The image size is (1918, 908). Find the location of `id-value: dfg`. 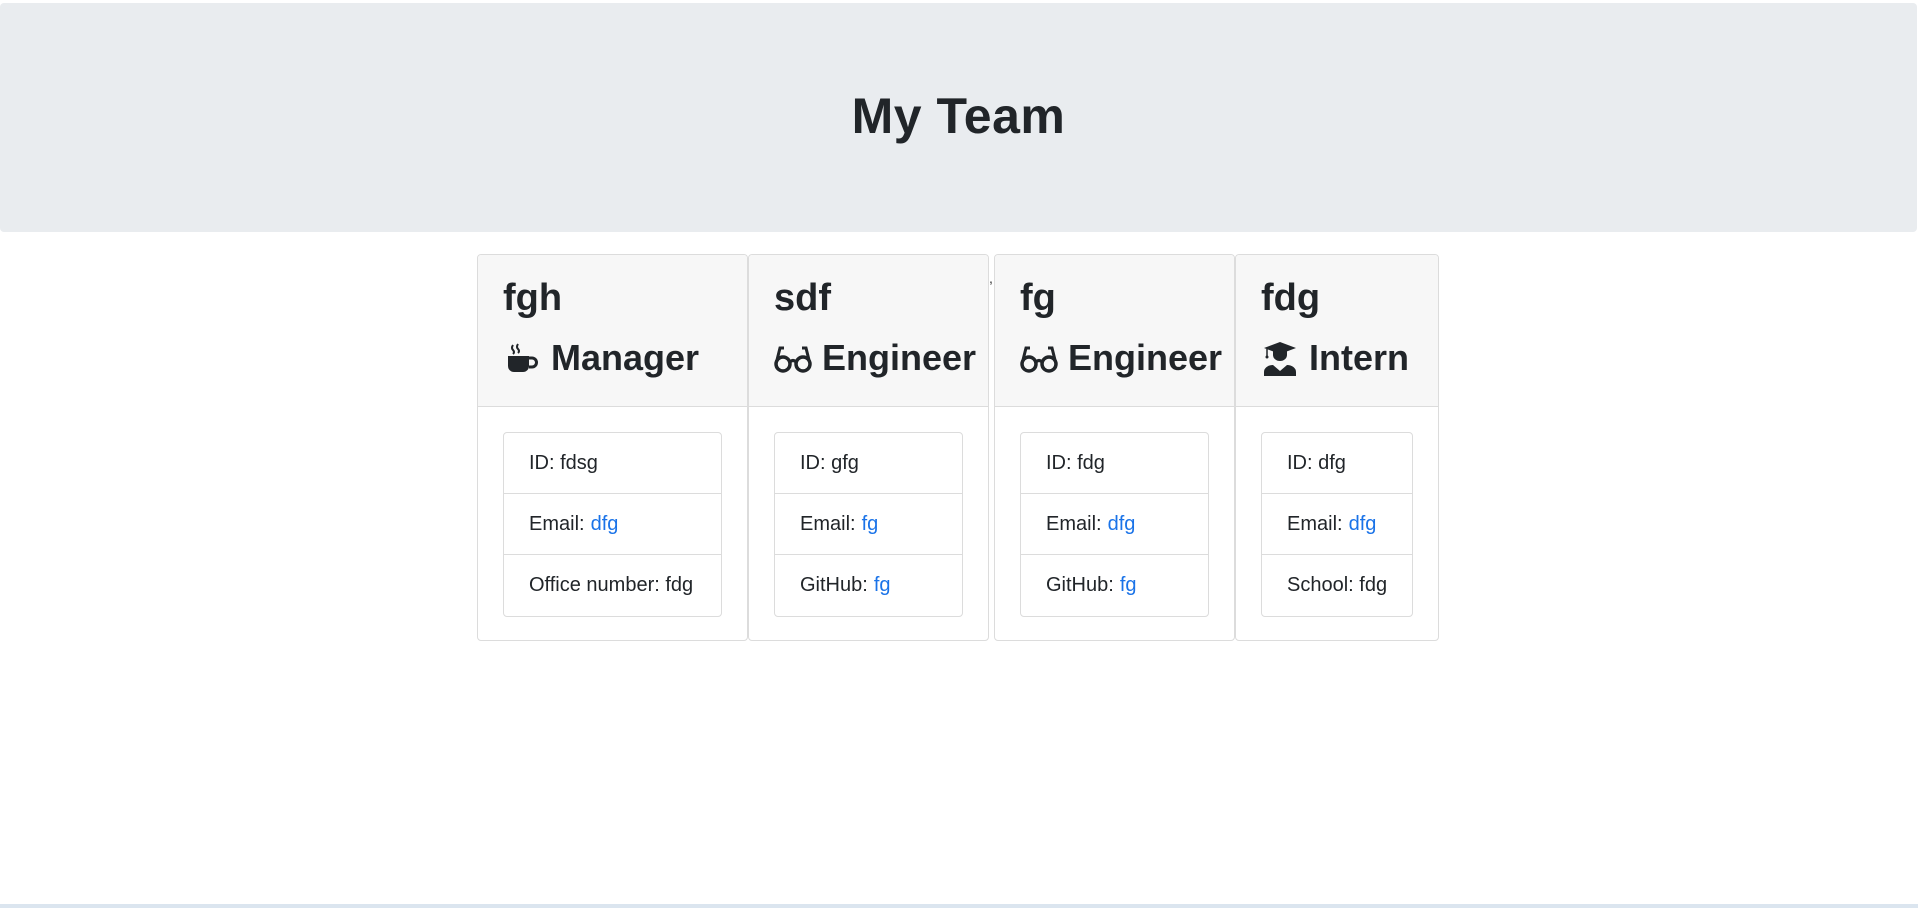

id-value: dfg is located at coordinates (1332, 462).